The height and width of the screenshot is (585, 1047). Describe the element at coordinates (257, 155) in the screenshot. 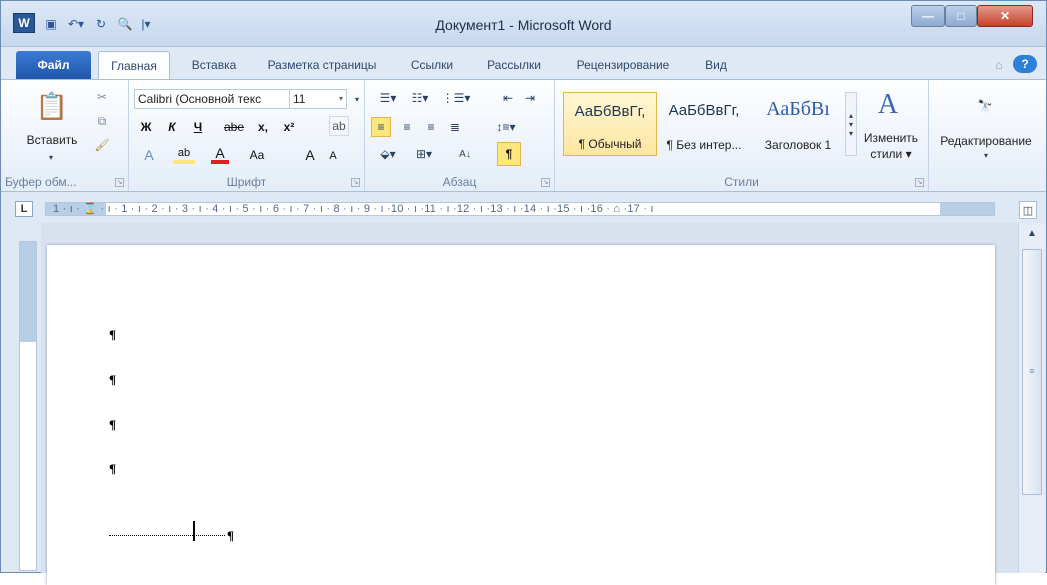

I see `change-case-button: Aa` at that location.